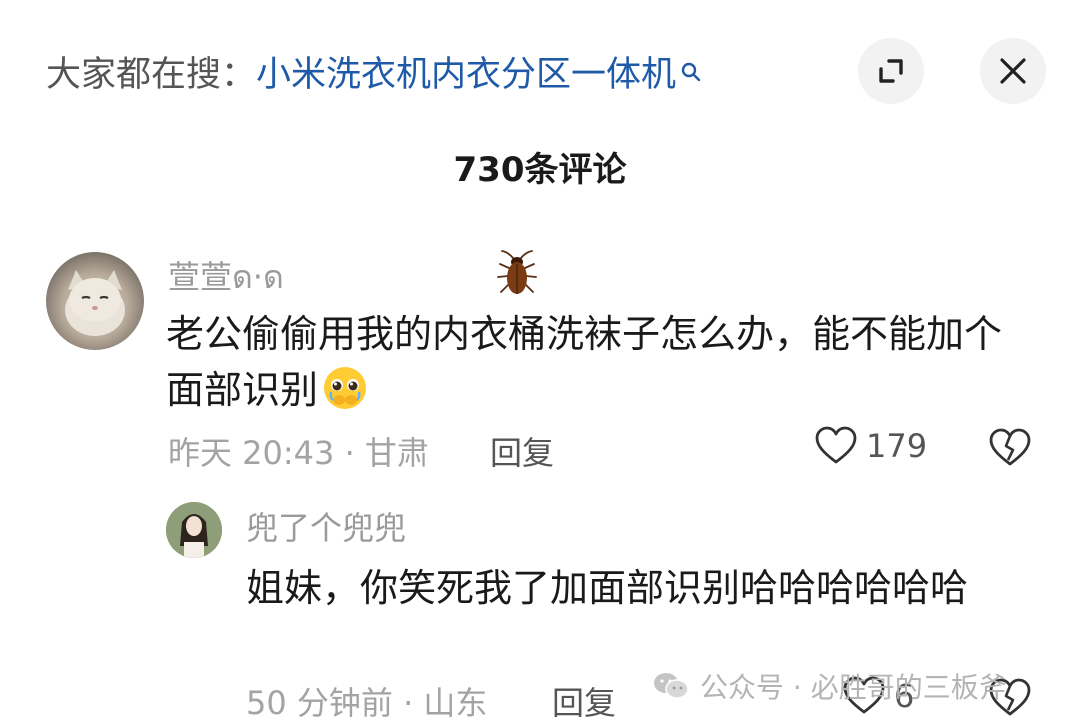  What do you see at coordinates (326, 526) in the screenshot?
I see `comment-username: 兜了个兜兜` at bounding box center [326, 526].